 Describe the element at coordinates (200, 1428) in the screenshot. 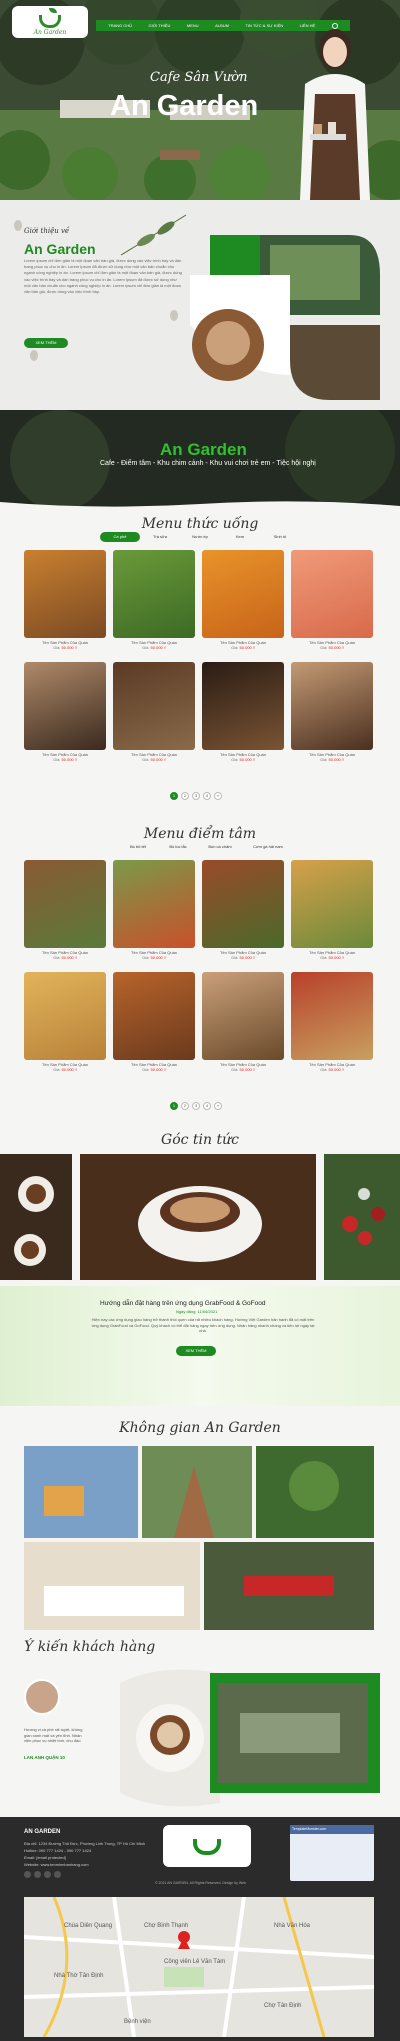

I see `space-title: Không gian An Garden` at that location.